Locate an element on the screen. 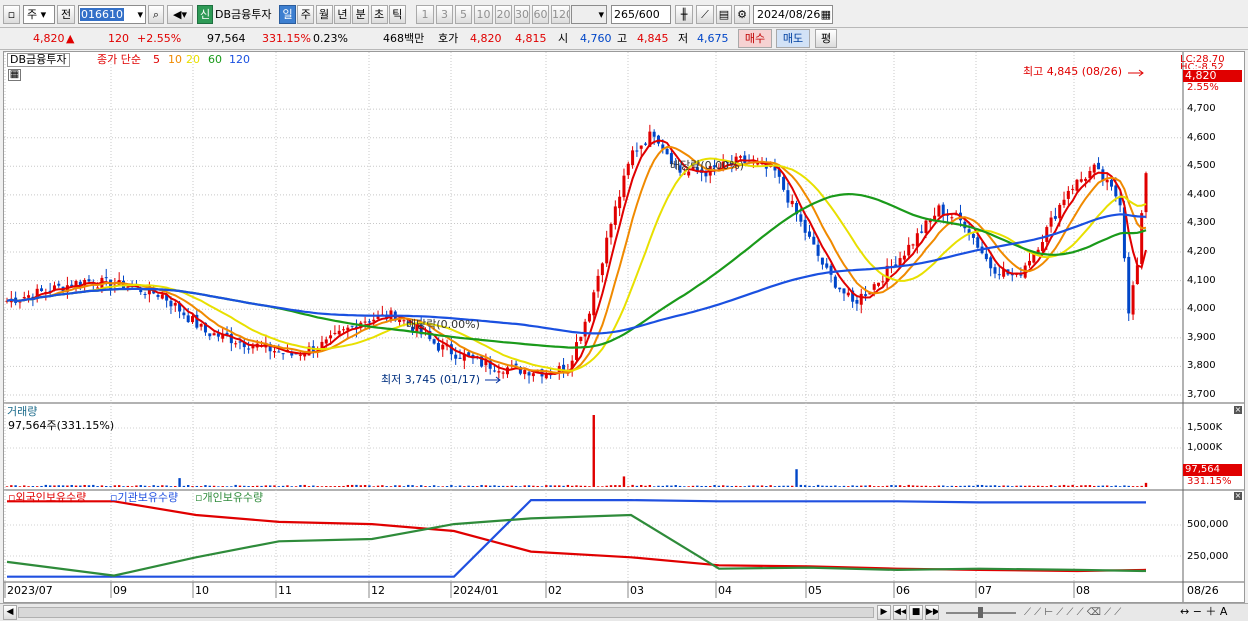  ma-legend-60: 60 is located at coordinates (215, 59).